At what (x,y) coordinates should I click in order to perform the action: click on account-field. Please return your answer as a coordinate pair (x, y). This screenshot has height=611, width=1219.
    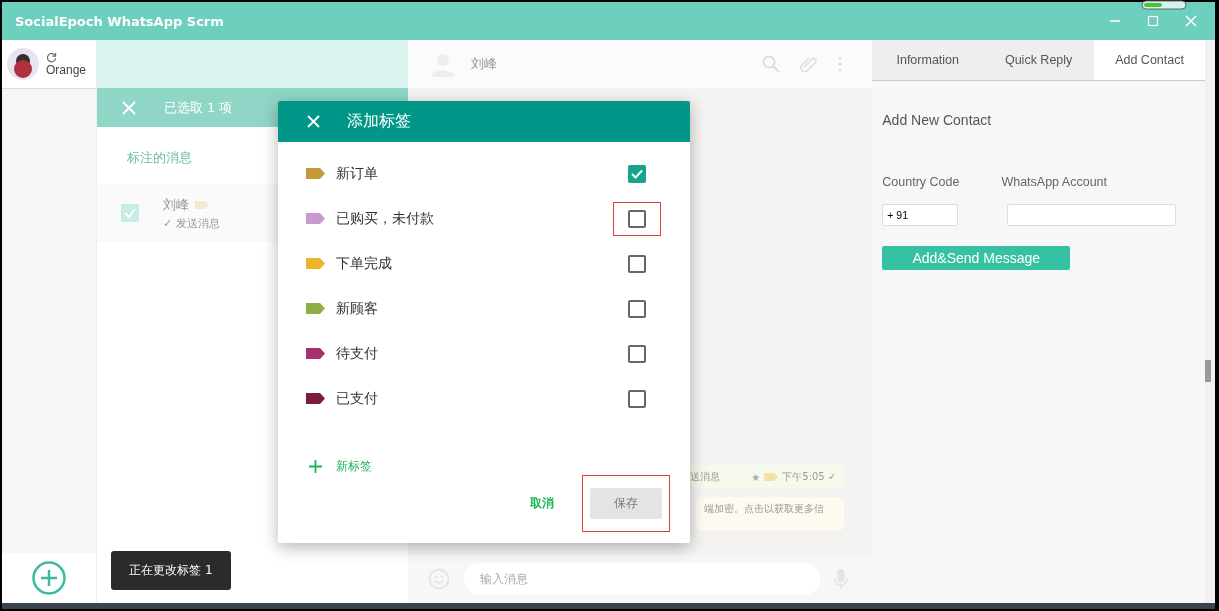
    Looking at the image, I should click on (1092, 215).